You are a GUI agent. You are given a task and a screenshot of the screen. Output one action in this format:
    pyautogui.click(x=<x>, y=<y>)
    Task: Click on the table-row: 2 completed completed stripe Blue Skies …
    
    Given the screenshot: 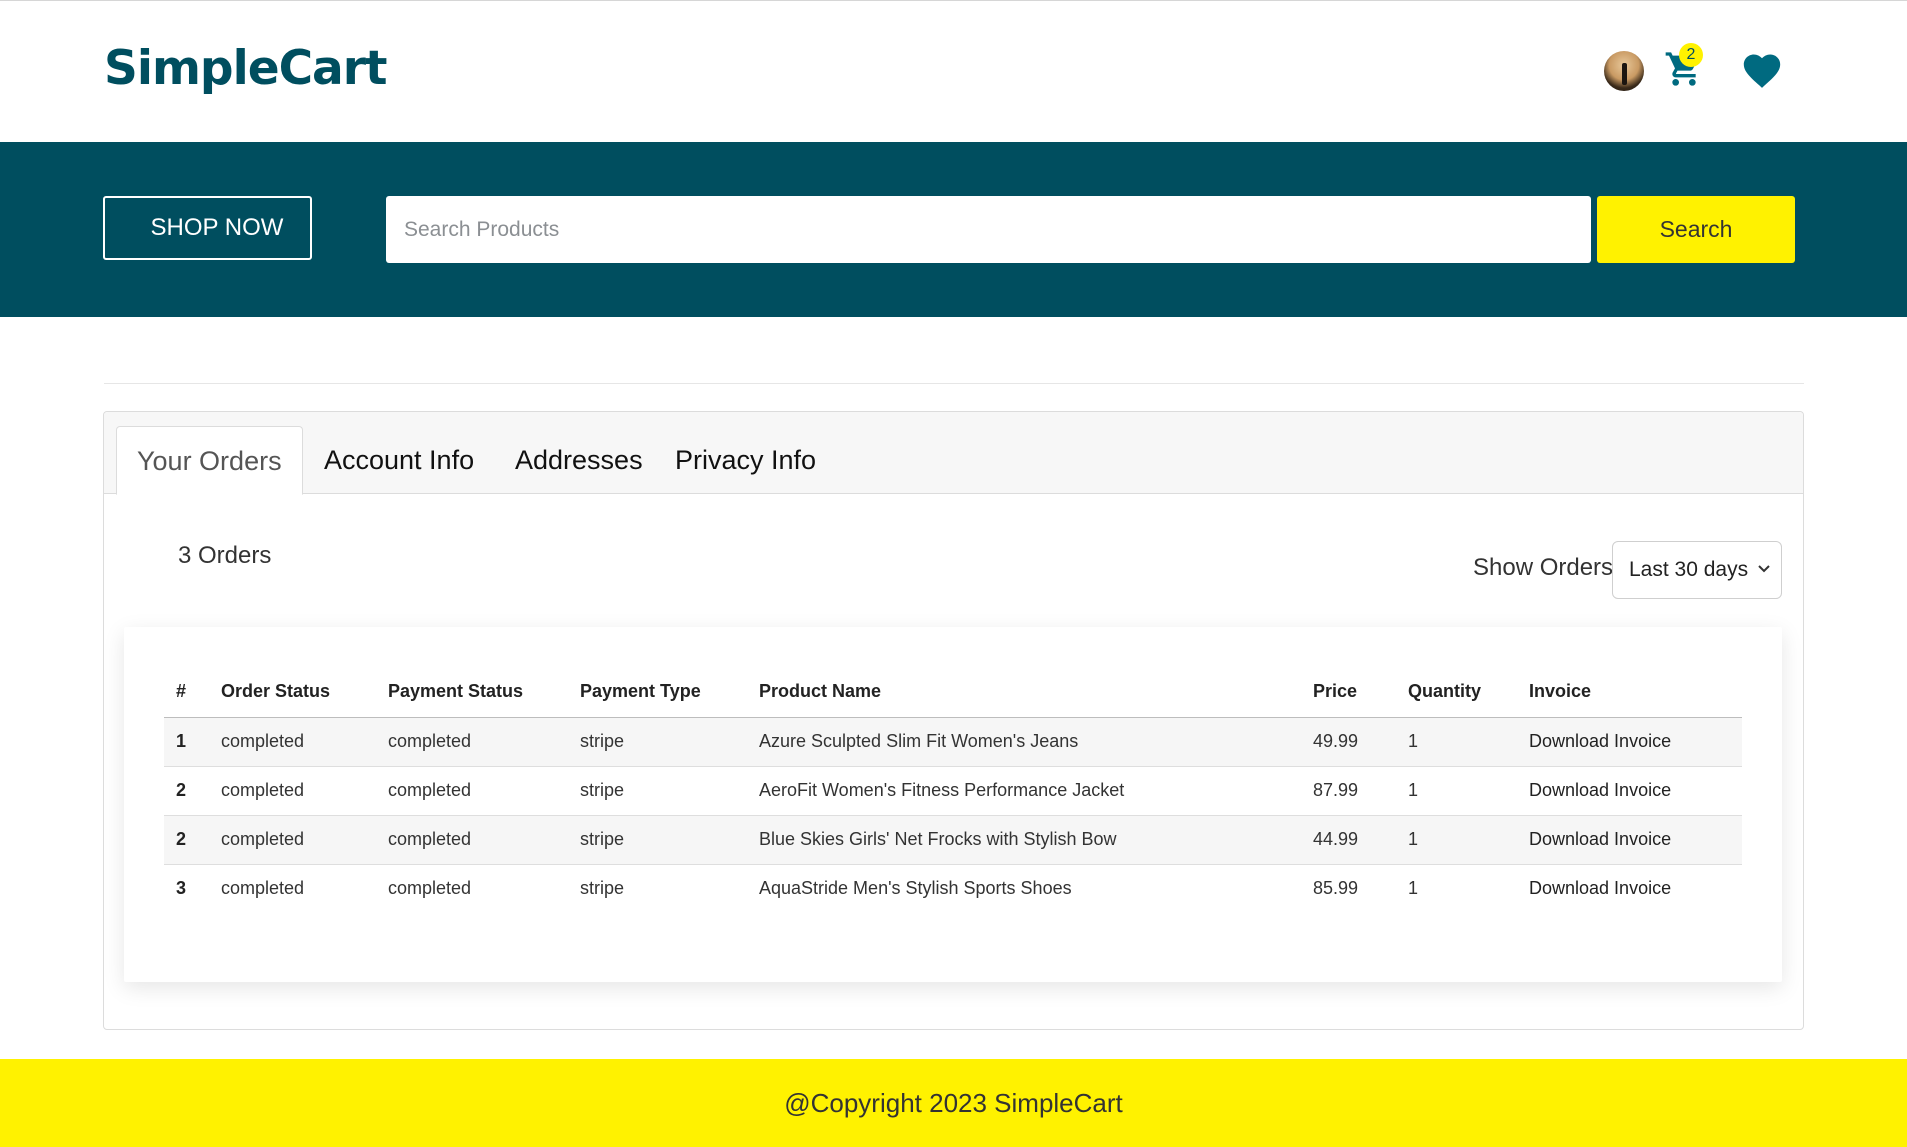 What is the action you would take?
    pyautogui.click(x=953, y=840)
    